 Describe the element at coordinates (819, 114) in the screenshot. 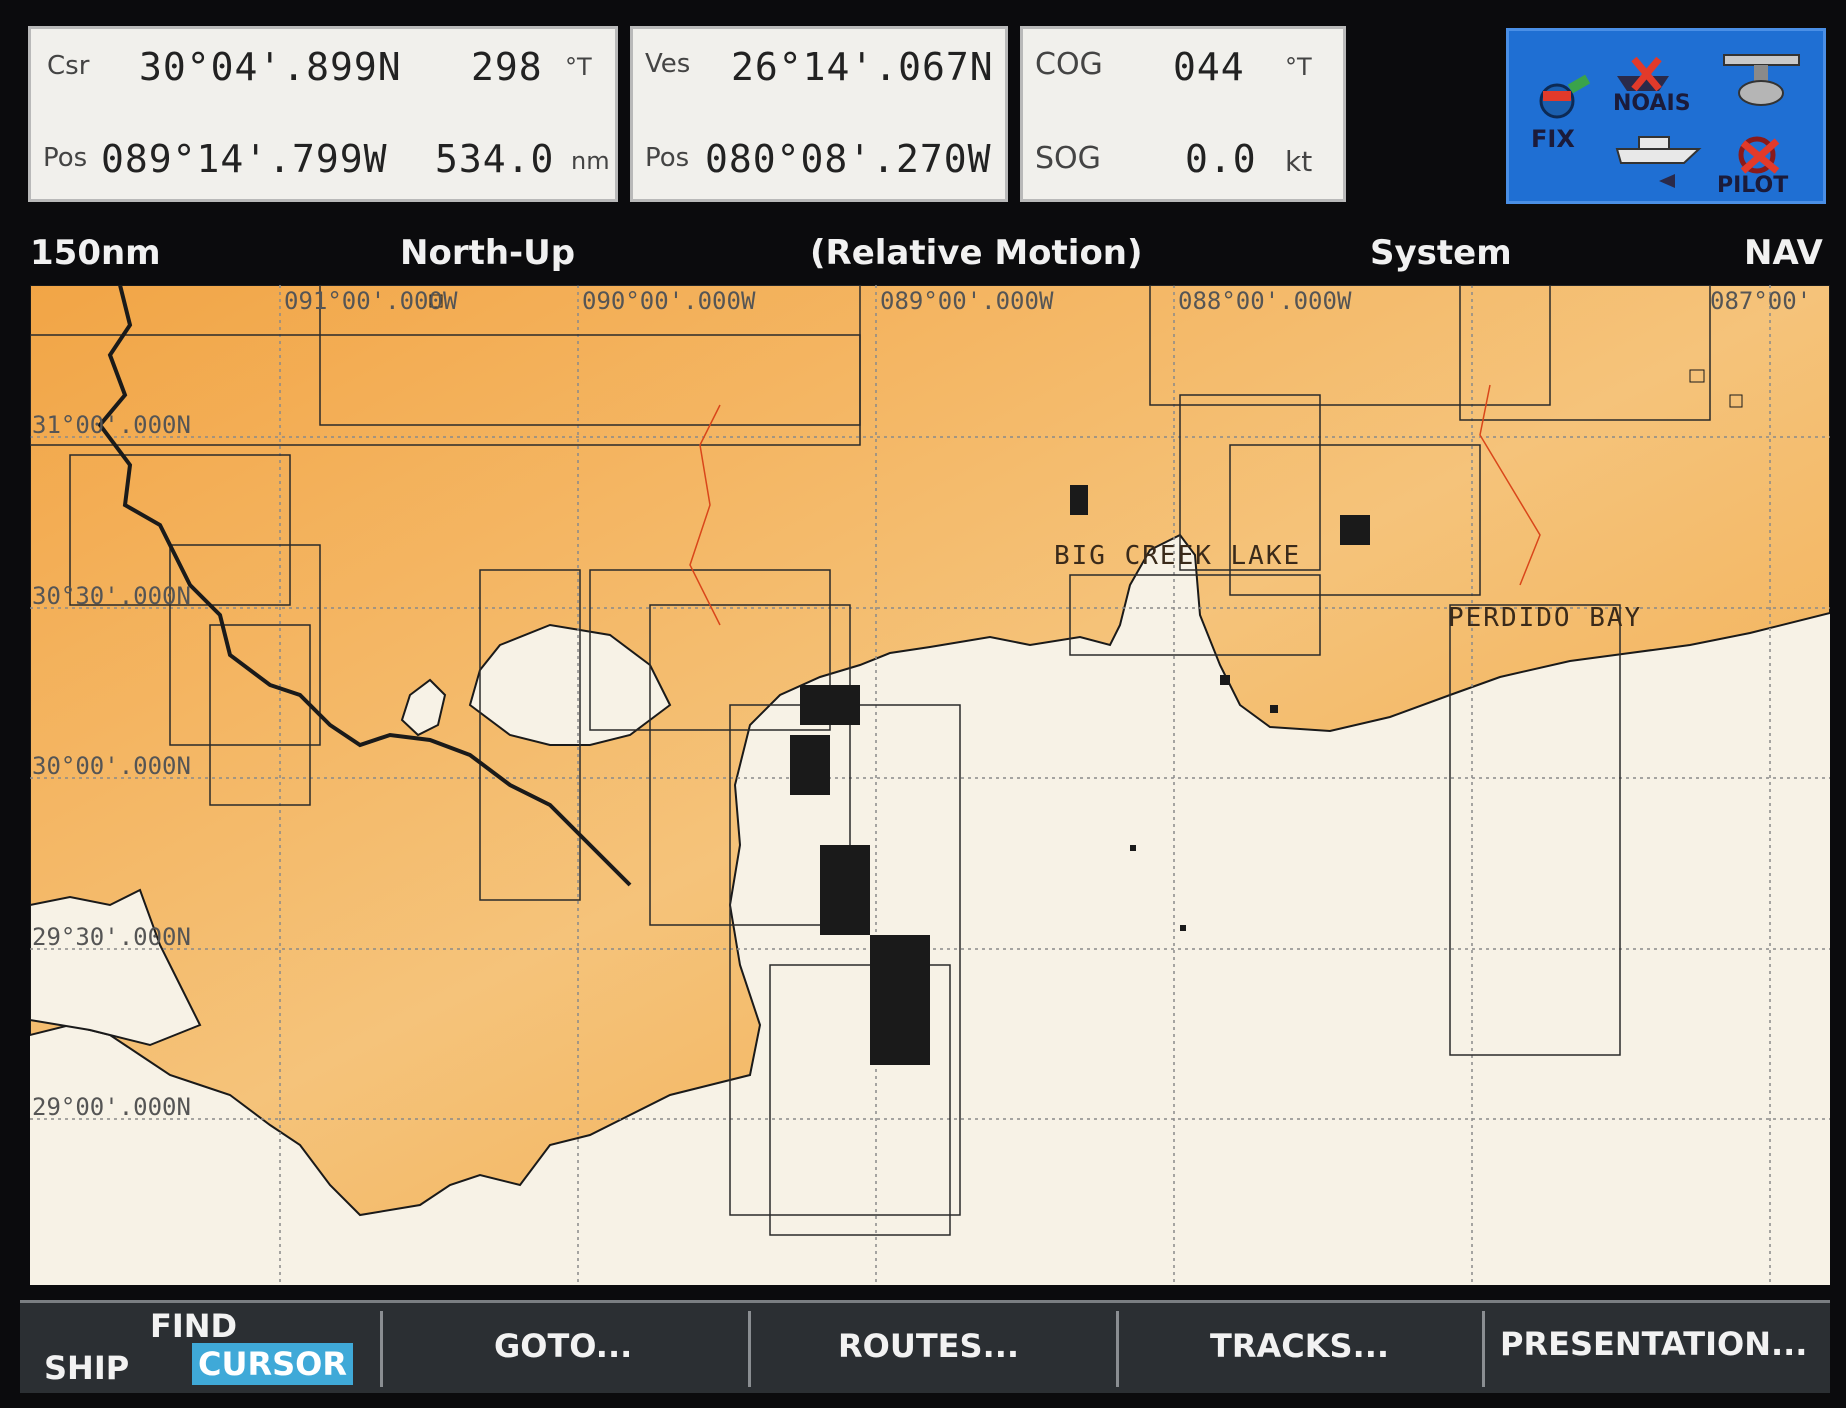

I see `vessel-readout-panel: Ves 26°14'.067N Pos 080°08'.270W` at that location.